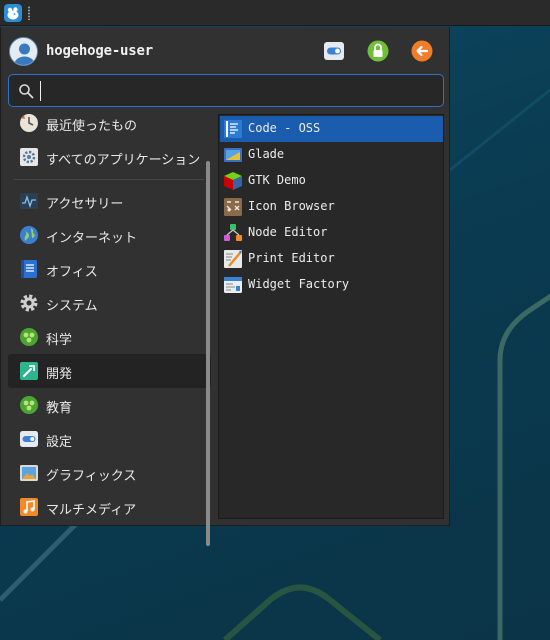  What do you see at coordinates (331, 155) in the screenshot?
I see `app-item-glade: Glade` at bounding box center [331, 155].